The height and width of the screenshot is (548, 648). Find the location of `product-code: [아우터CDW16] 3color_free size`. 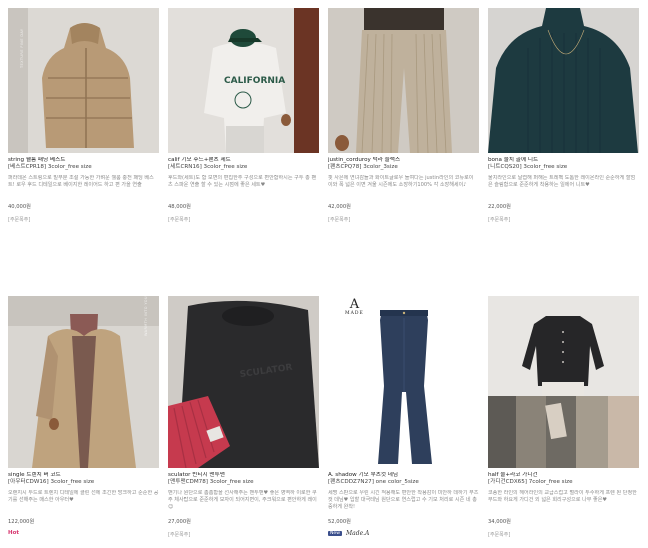

product-code: [아우터CDW16] 3color_free size is located at coordinates (51, 482).